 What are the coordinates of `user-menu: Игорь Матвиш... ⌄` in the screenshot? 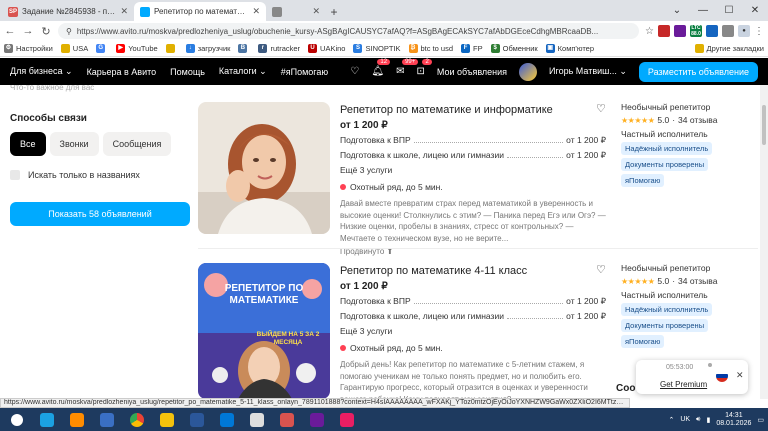 It's located at (588, 71).